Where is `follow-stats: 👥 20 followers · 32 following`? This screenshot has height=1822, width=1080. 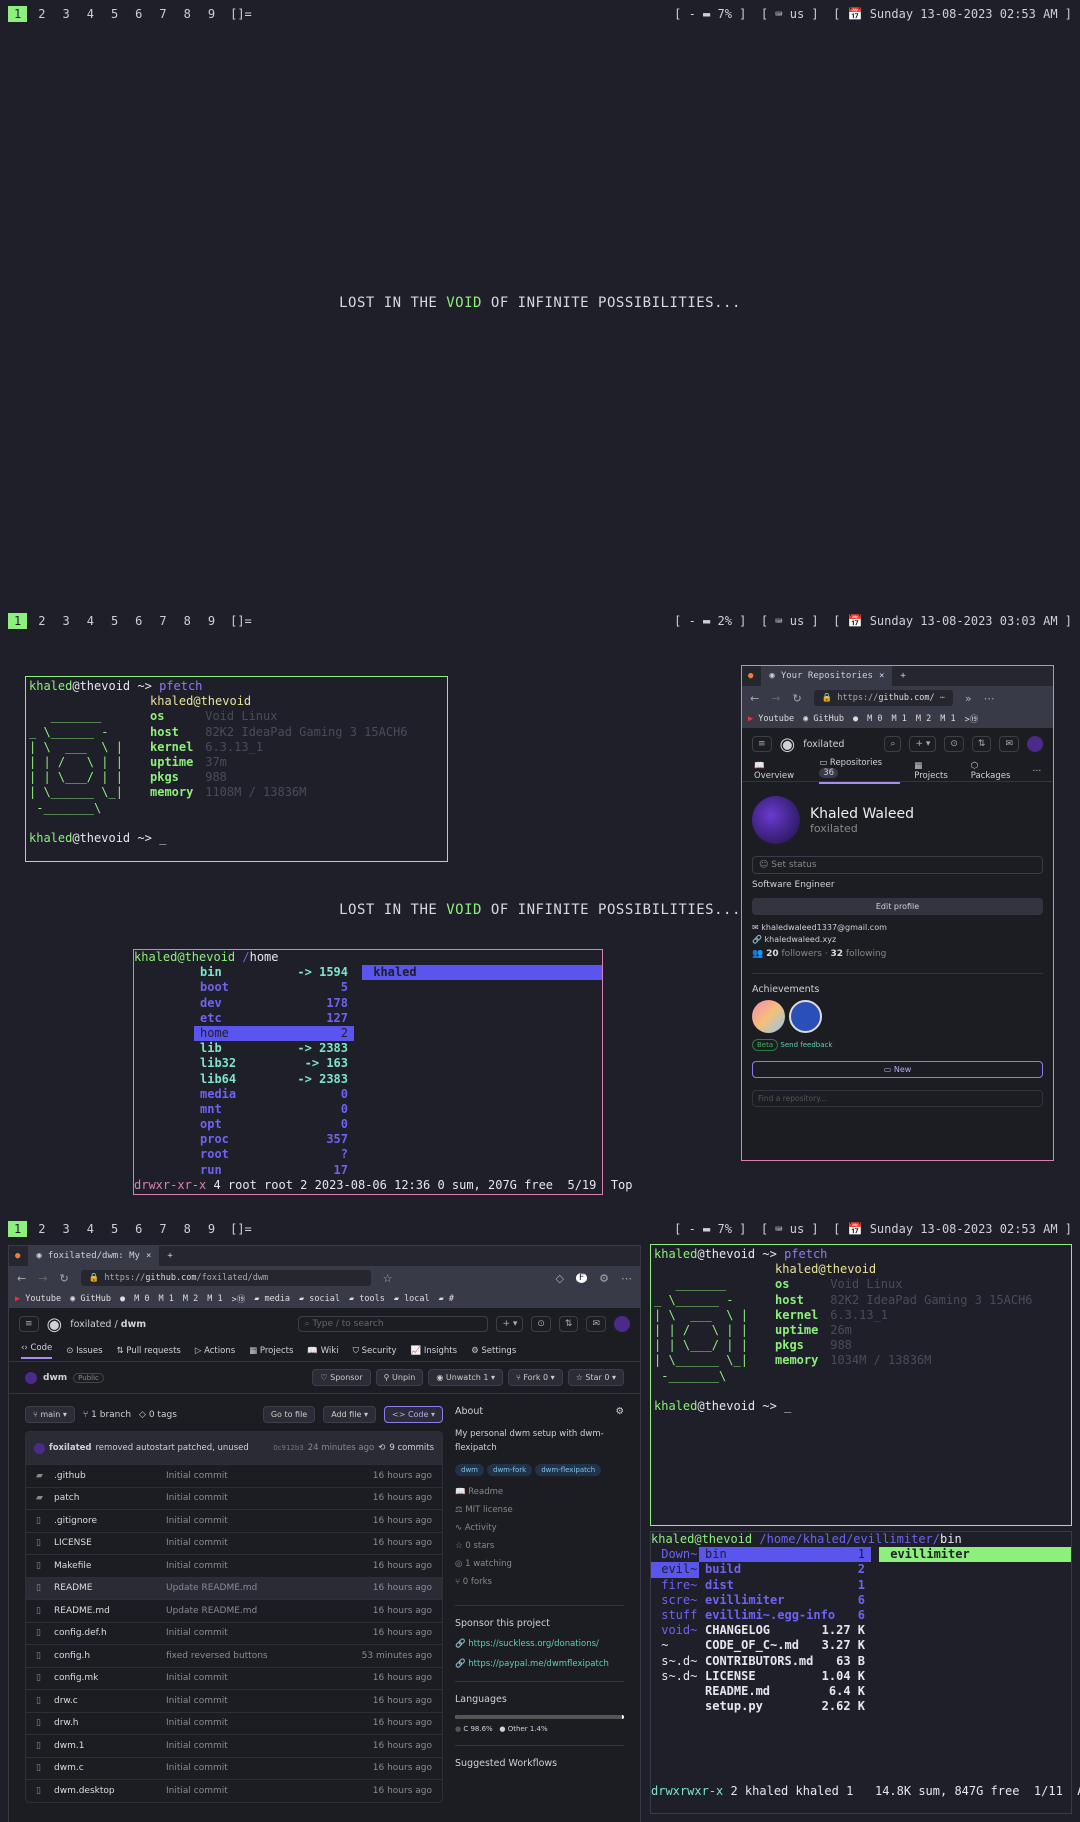
follow-stats: 👥 20 followers · 32 following is located at coordinates (897, 954).